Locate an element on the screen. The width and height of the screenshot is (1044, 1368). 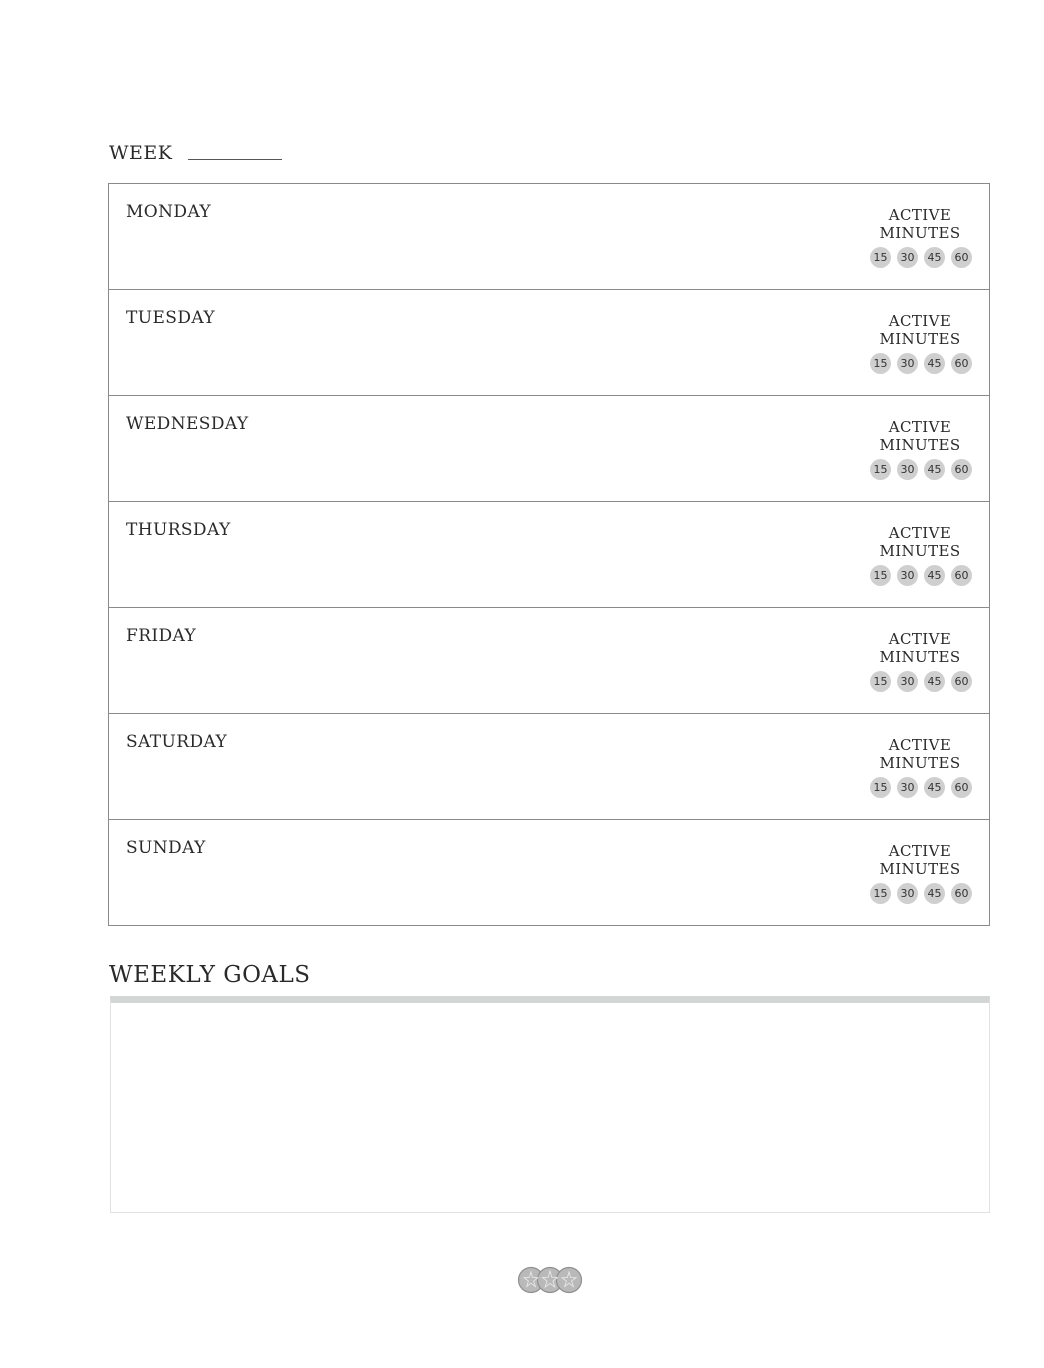
day-name: WEDNESDAY is located at coordinates (187, 424).